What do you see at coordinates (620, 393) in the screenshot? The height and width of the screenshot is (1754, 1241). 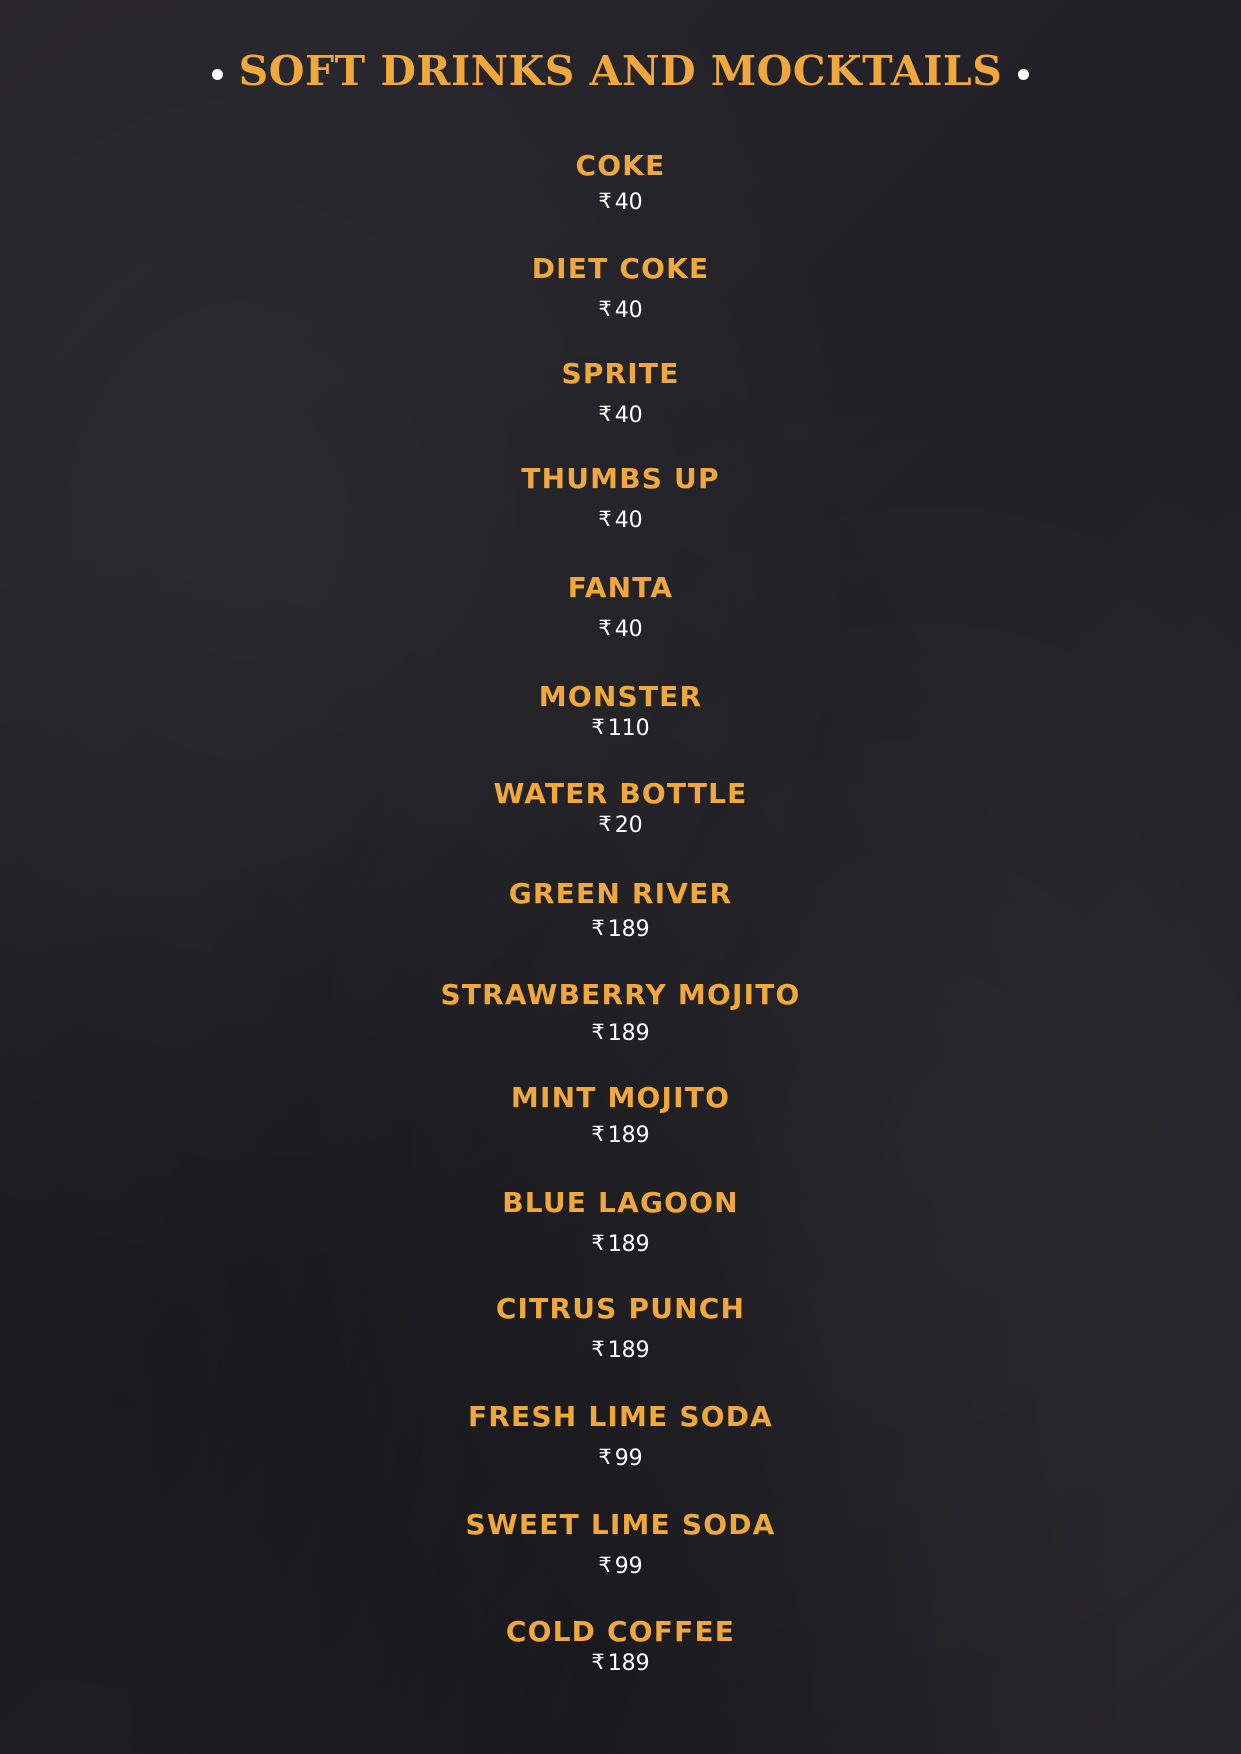 I see `menu-item: SPRITE ₹40` at bounding box center [620, 393].